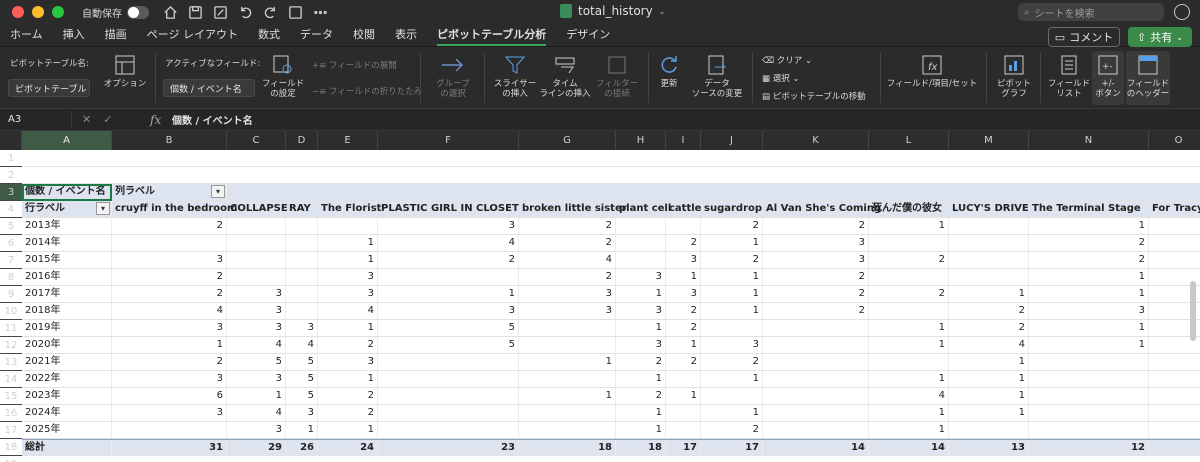  What do you see at coordinates (617, 76) in the screenshot?
I see `filter-connections-button: フィルター の接続` at bounding box center [617, 76].